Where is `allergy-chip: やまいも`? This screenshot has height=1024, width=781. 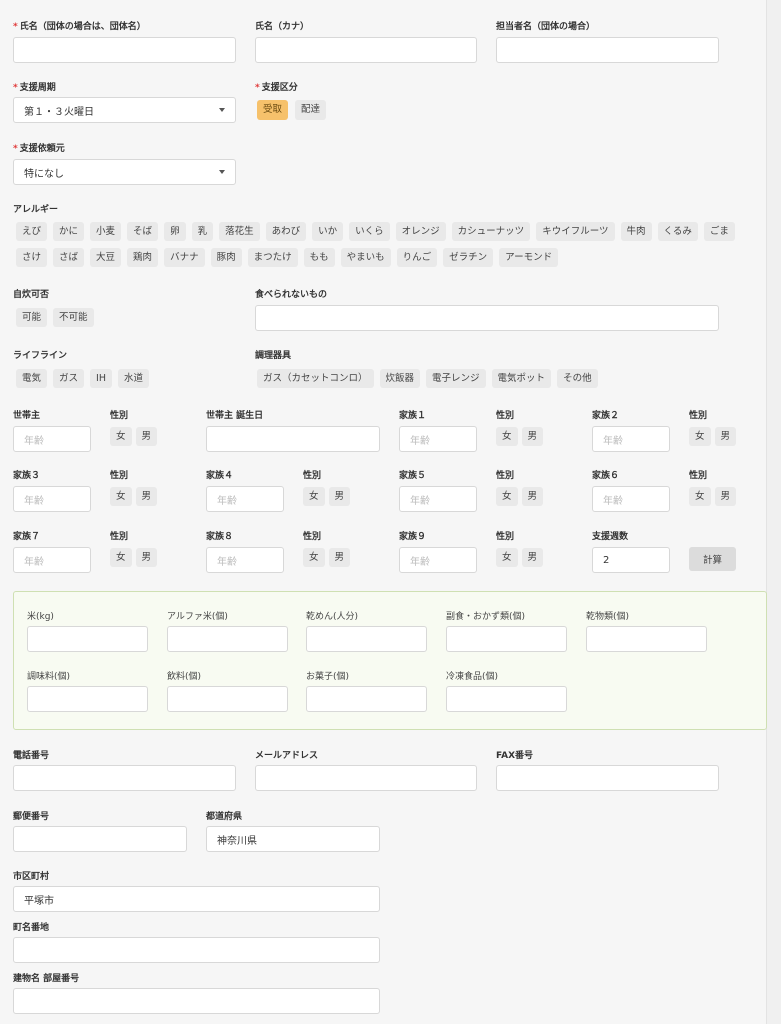 allergy-chip: やまいも is located at coordinates (365, 257).